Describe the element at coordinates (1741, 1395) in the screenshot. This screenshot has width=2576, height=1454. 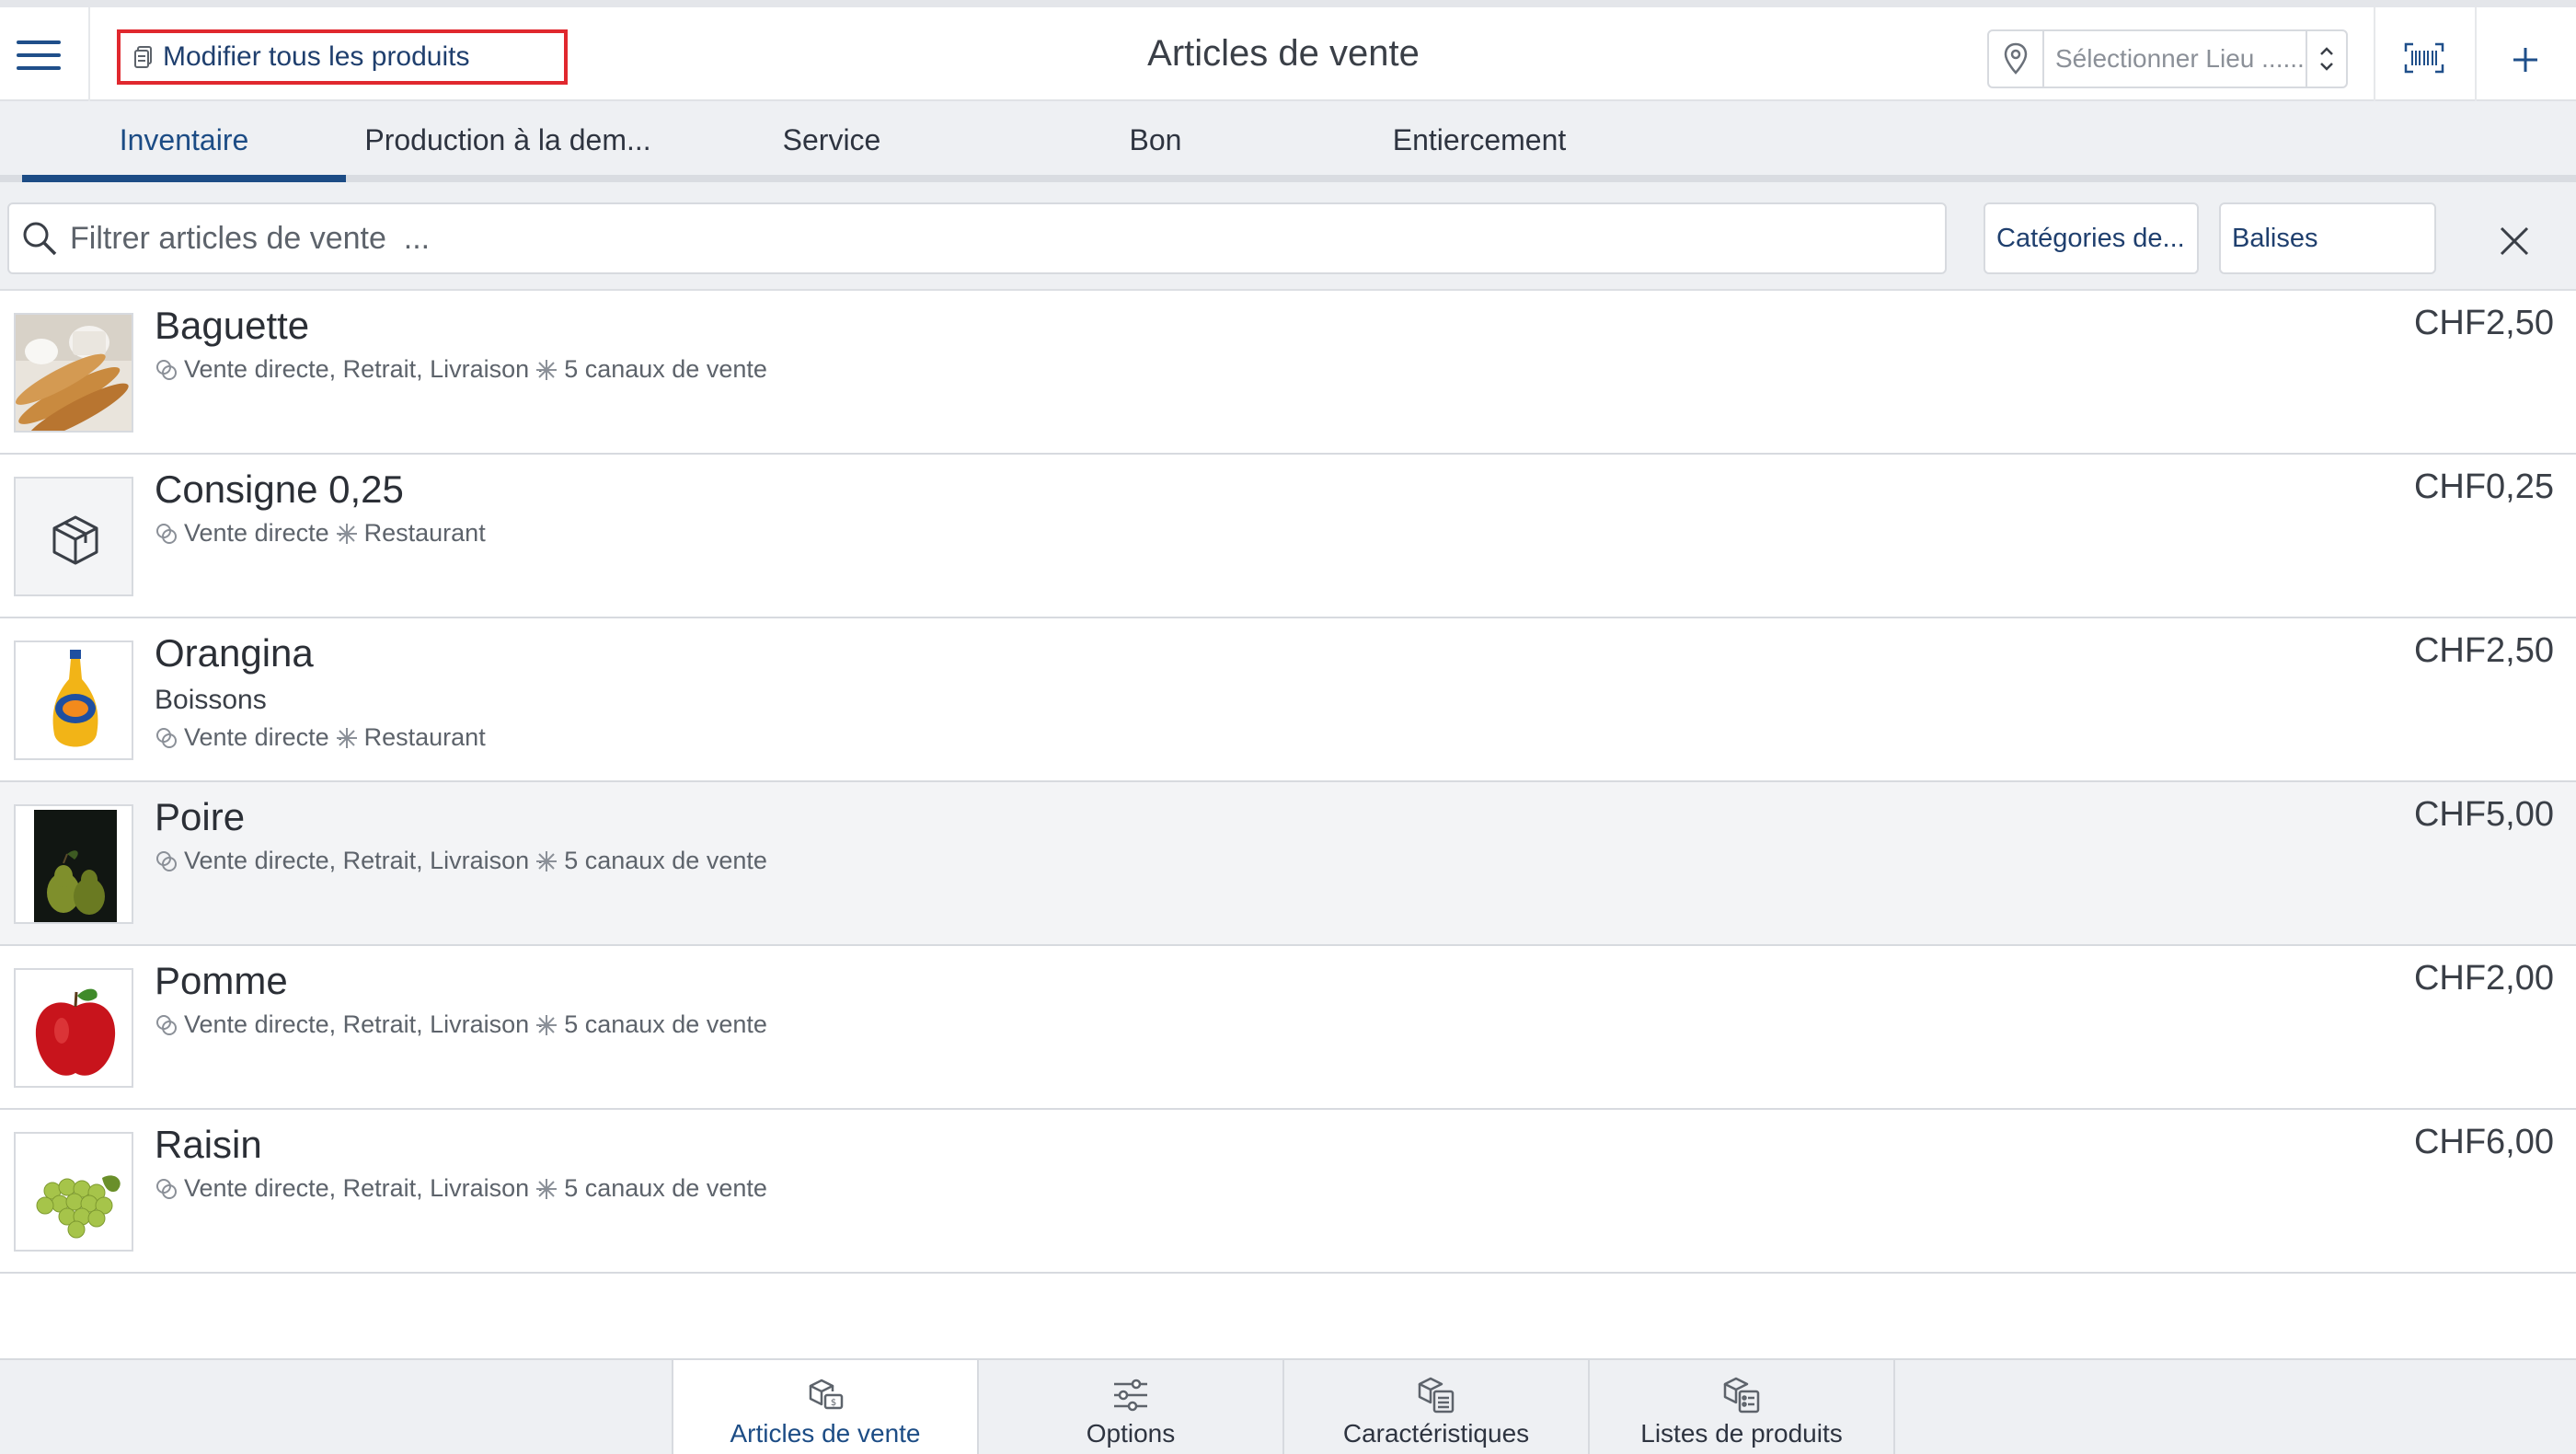
I see `product-lists-icon` at that location.